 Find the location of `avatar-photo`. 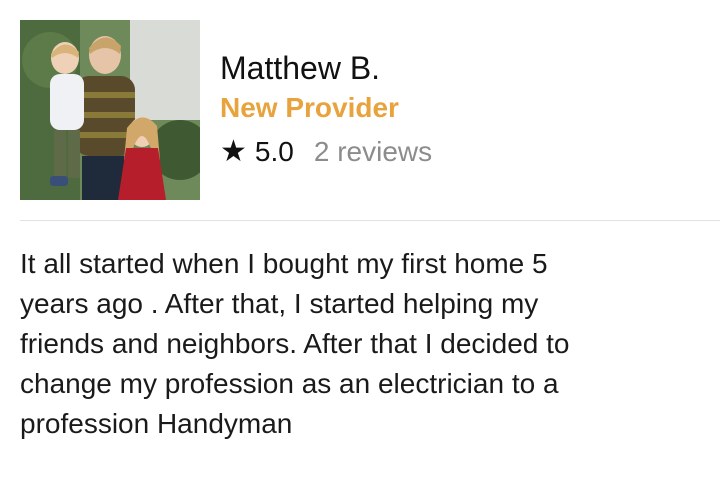

avatar-photo is located at coordinates (110, 110).